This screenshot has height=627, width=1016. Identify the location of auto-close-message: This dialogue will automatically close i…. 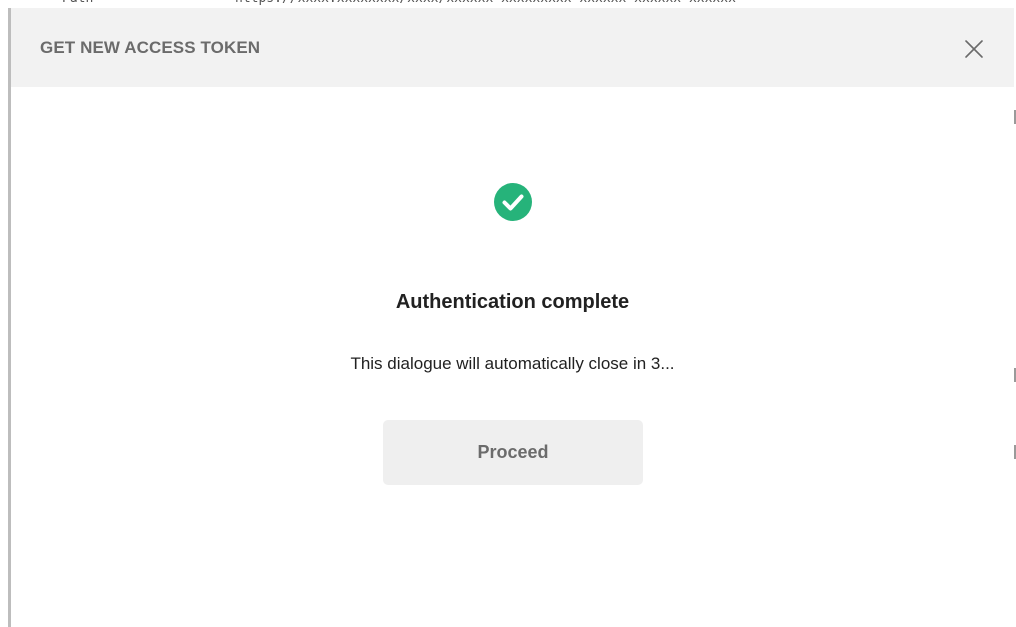
(512, 363).